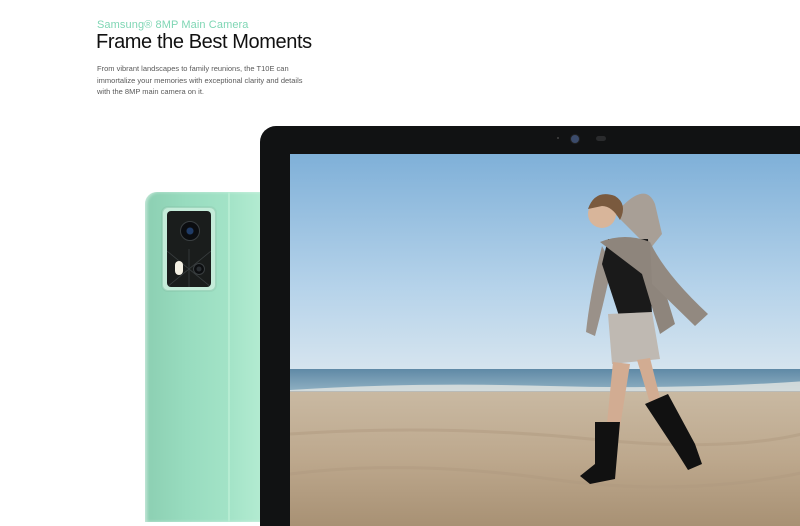  Describe the element at coordinates (575, 139) in the screenshot. I see `front-camera-icon` at that location.